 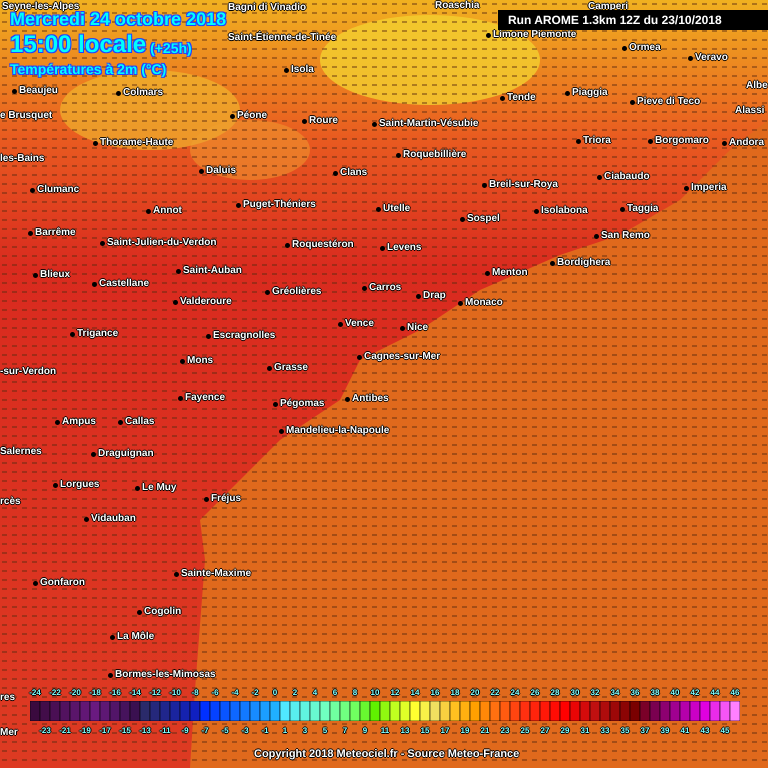 I want to click on scale-label: 16, so click(x=435, y=693).